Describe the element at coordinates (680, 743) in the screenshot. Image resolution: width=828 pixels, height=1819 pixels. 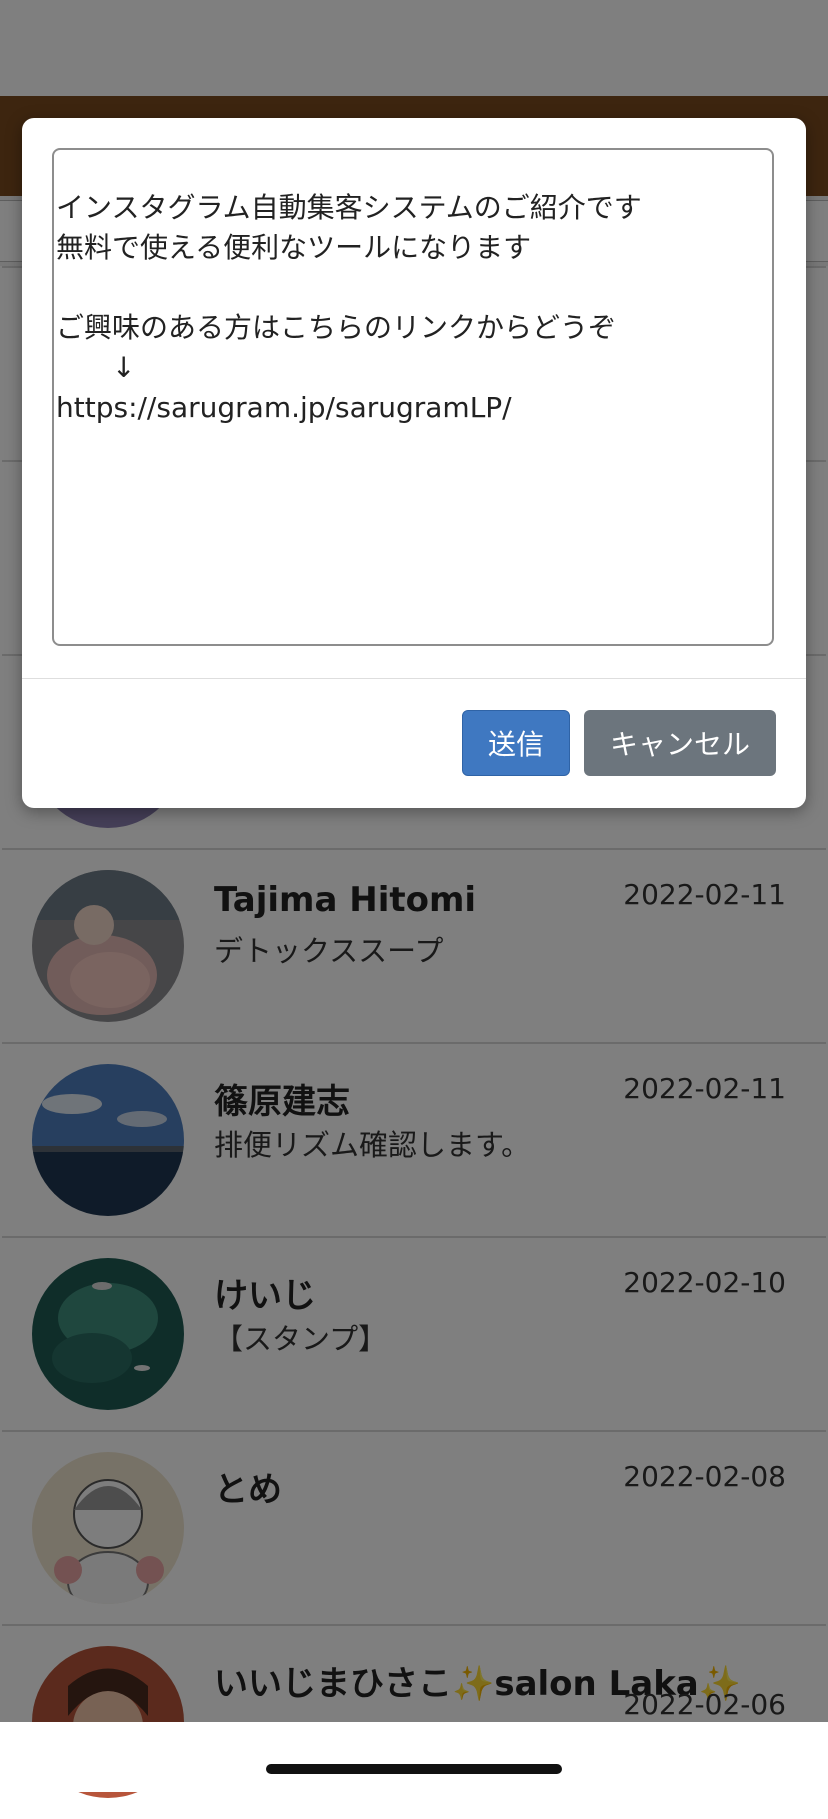
I see `cancel-button: キャンセル` at that location.